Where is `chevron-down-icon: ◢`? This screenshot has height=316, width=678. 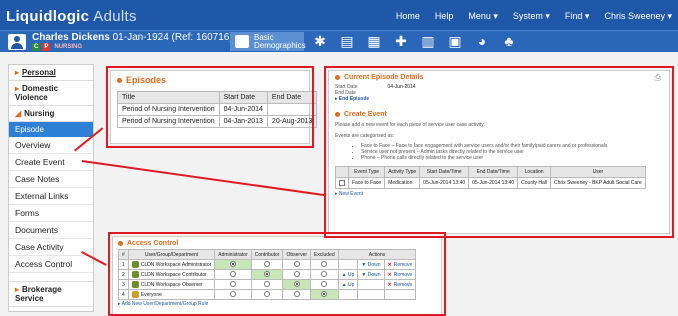 chevron-down-icon: ◢ is located at coordinates (18, 113).